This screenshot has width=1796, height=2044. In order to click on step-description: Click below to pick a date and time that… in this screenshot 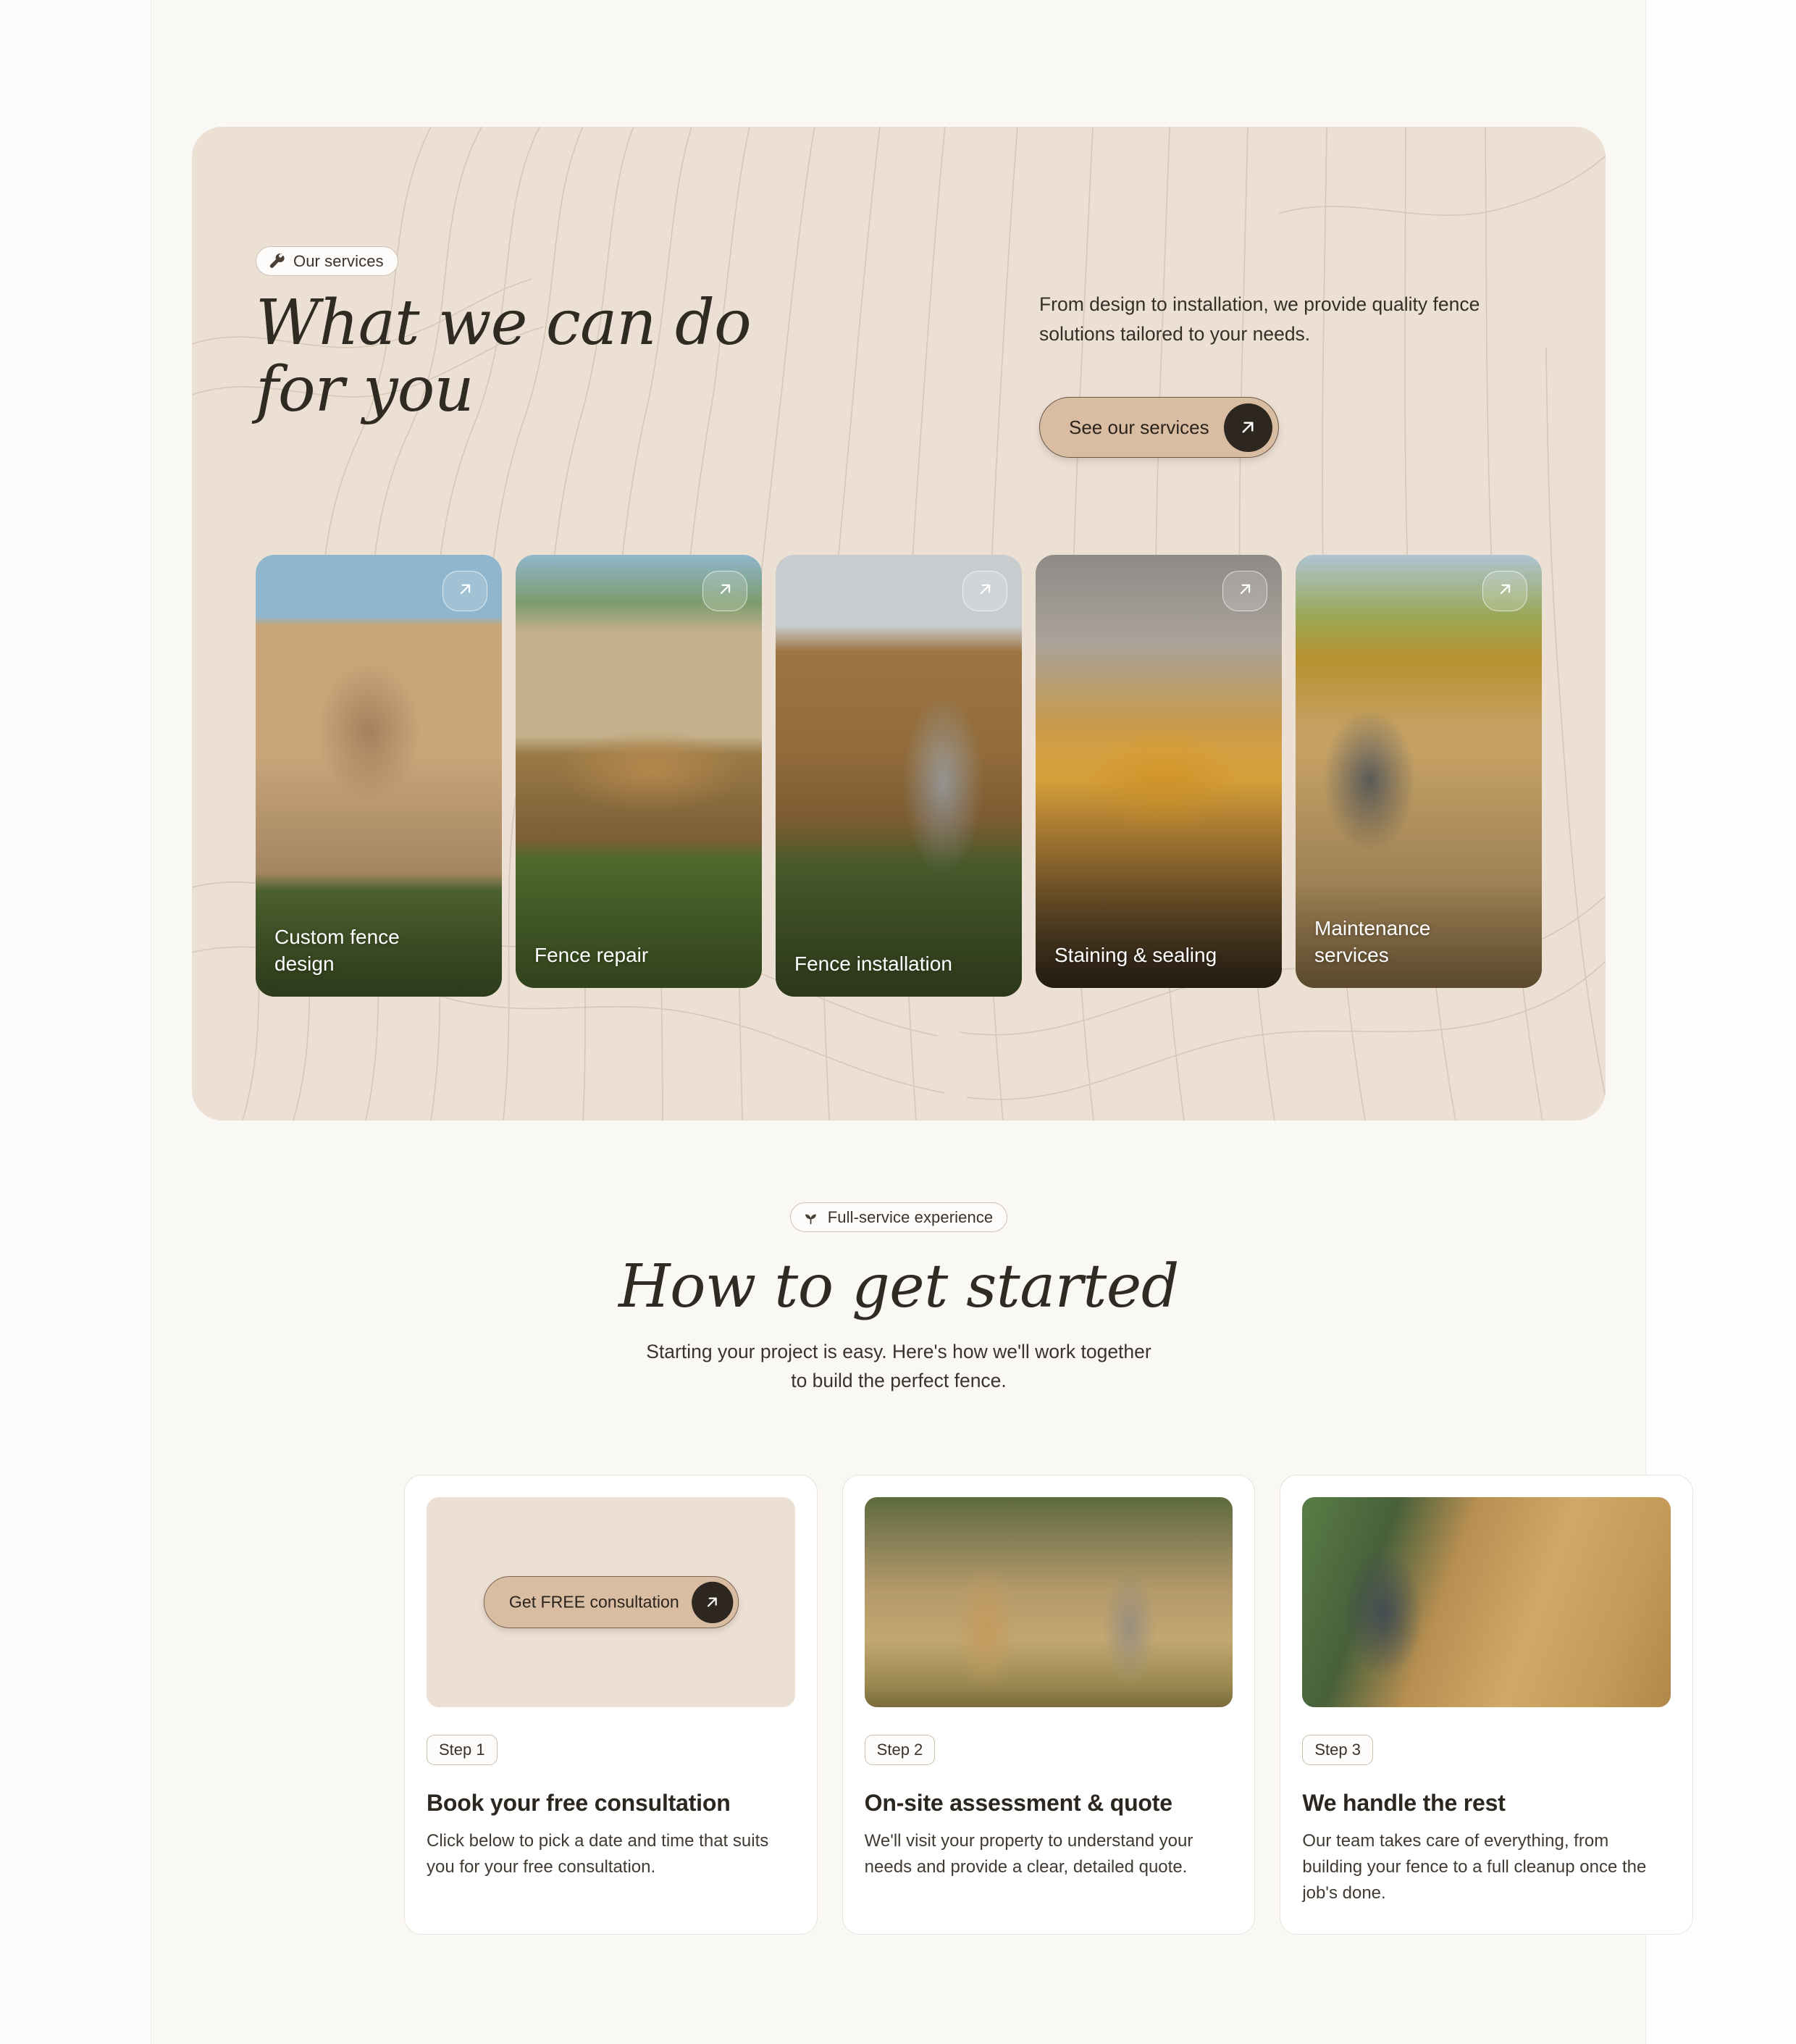, I will do `click(598, 1854)`.